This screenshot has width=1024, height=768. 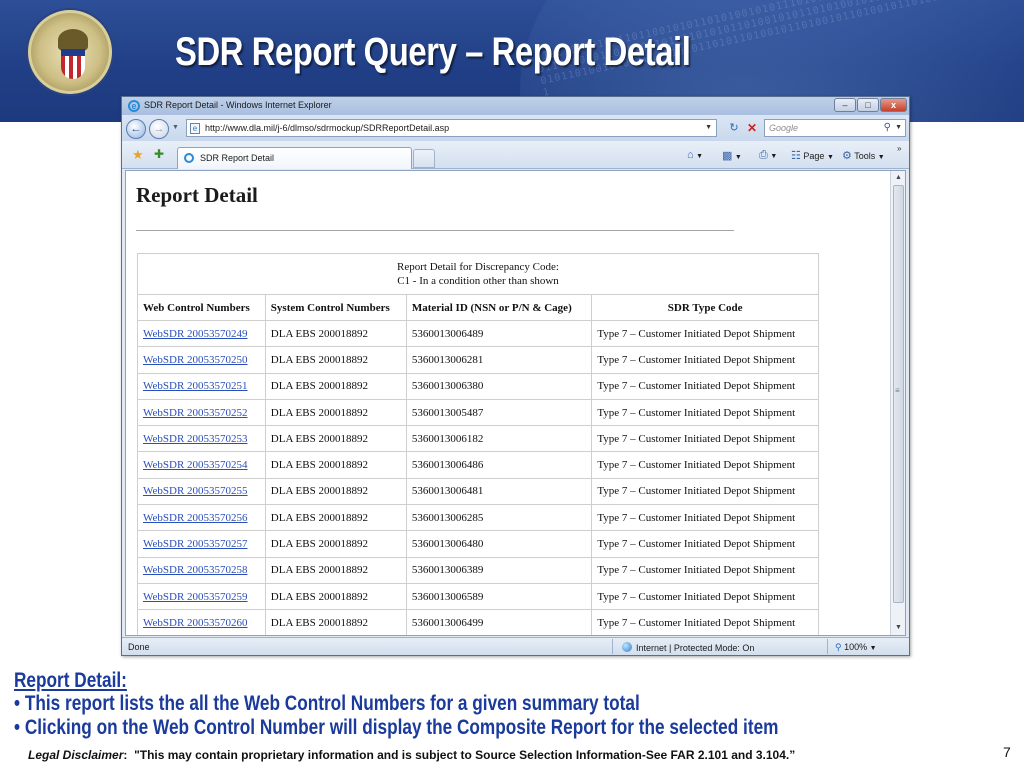 I want to click on scroll-up-arrow-icon: ▲, so click(x=898, y=178).